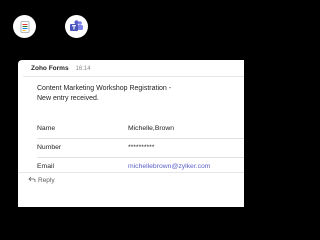 This screenshot has width=320, height=240. I want to click on sender-name: Zoho Forms, so click(50, 68).